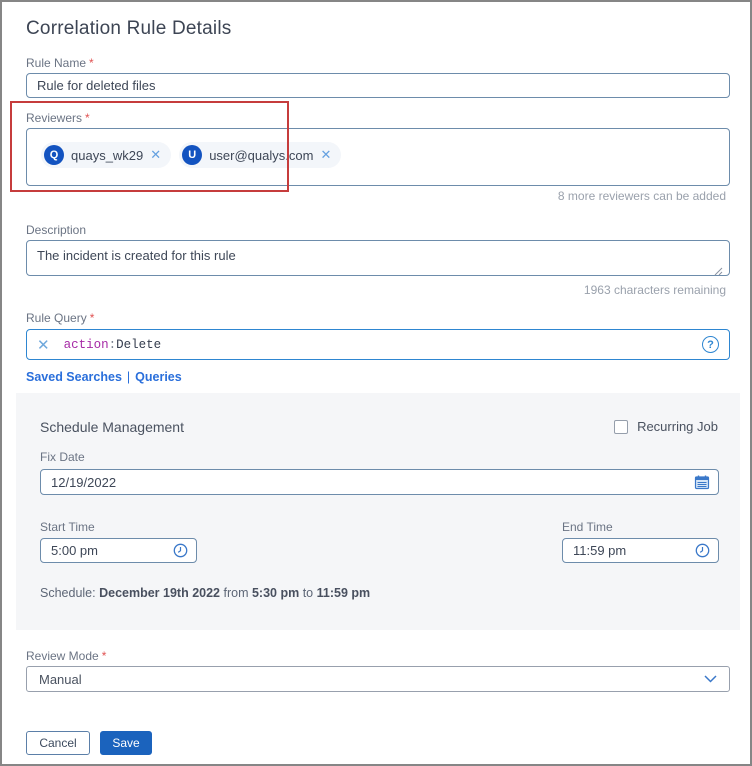  What do you see at coordinates (58, 118) in the screenshot?
I see `reviewers-label: Reviewers *` at bounding box center [58, 118].